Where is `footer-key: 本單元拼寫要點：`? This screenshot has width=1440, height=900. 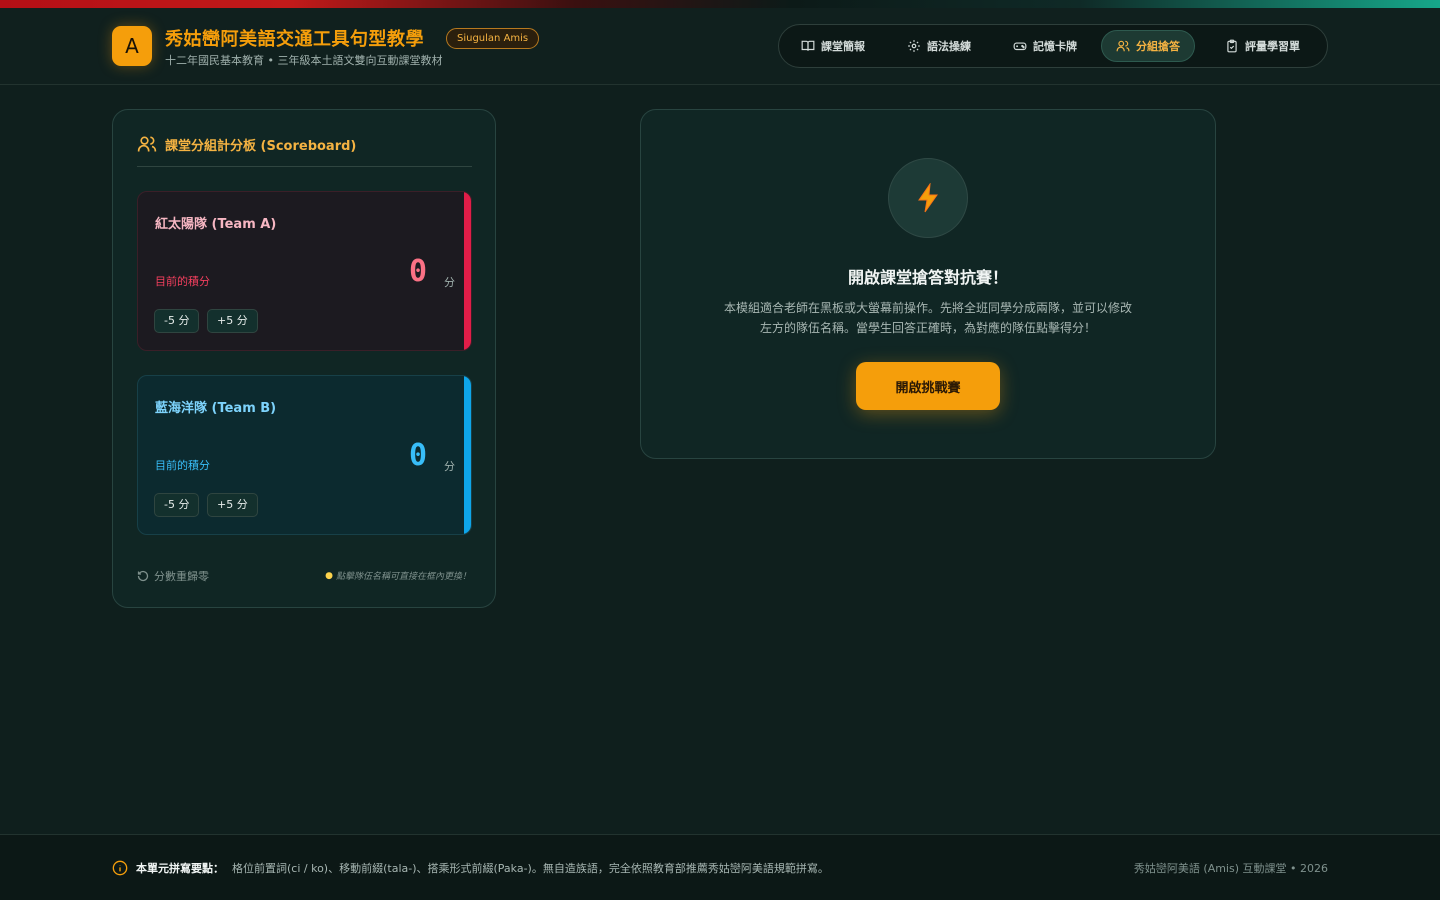 footer-key: 本單元拼寫要點： is located at coordinates (180, 868).